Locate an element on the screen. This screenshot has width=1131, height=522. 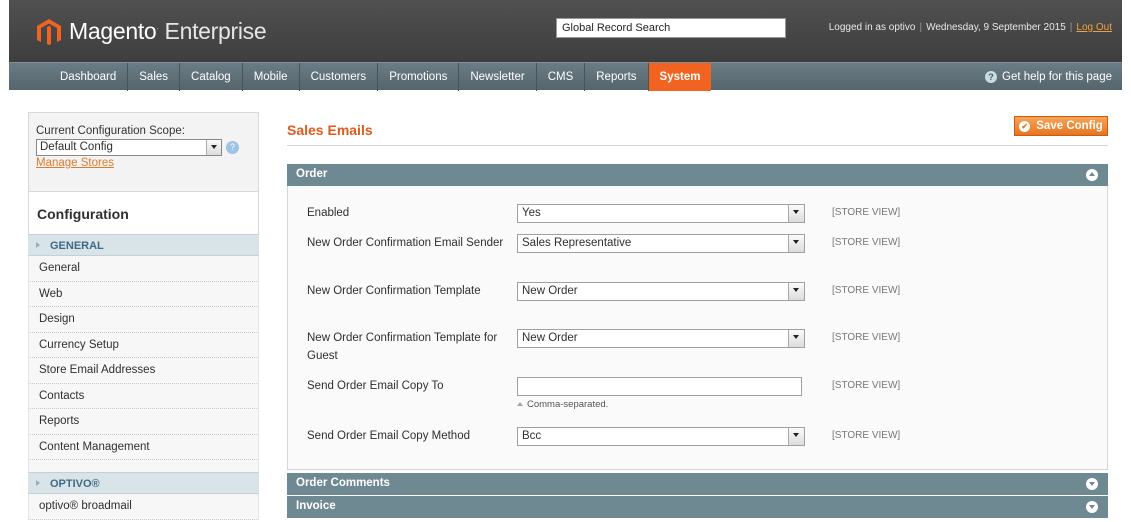
nav-mobile: Mobile is located at coordinates (271, 77).